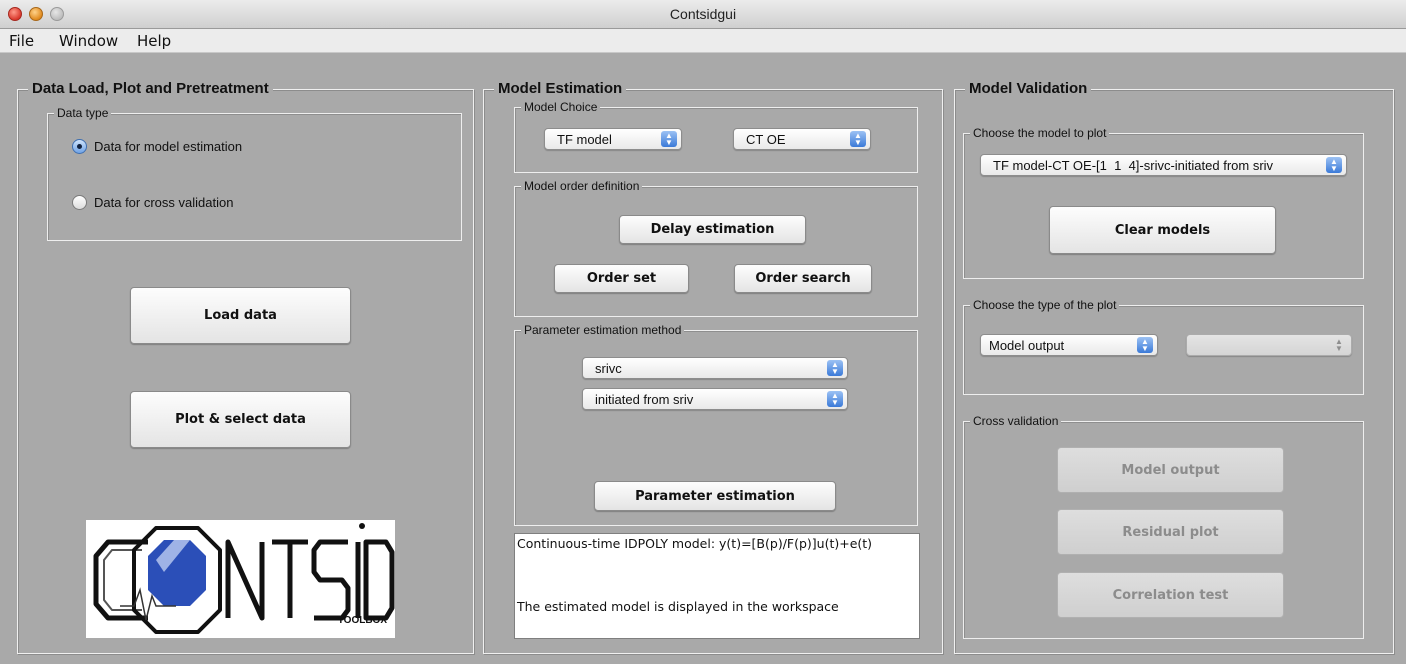 Image resolution: width=1406 pixels, height=664 pixels. What do you see at coordinates (362, 620) in the screenshot?
I see `logo-toolbox-text: TOOLBOX` at bounding box center [362, 620].